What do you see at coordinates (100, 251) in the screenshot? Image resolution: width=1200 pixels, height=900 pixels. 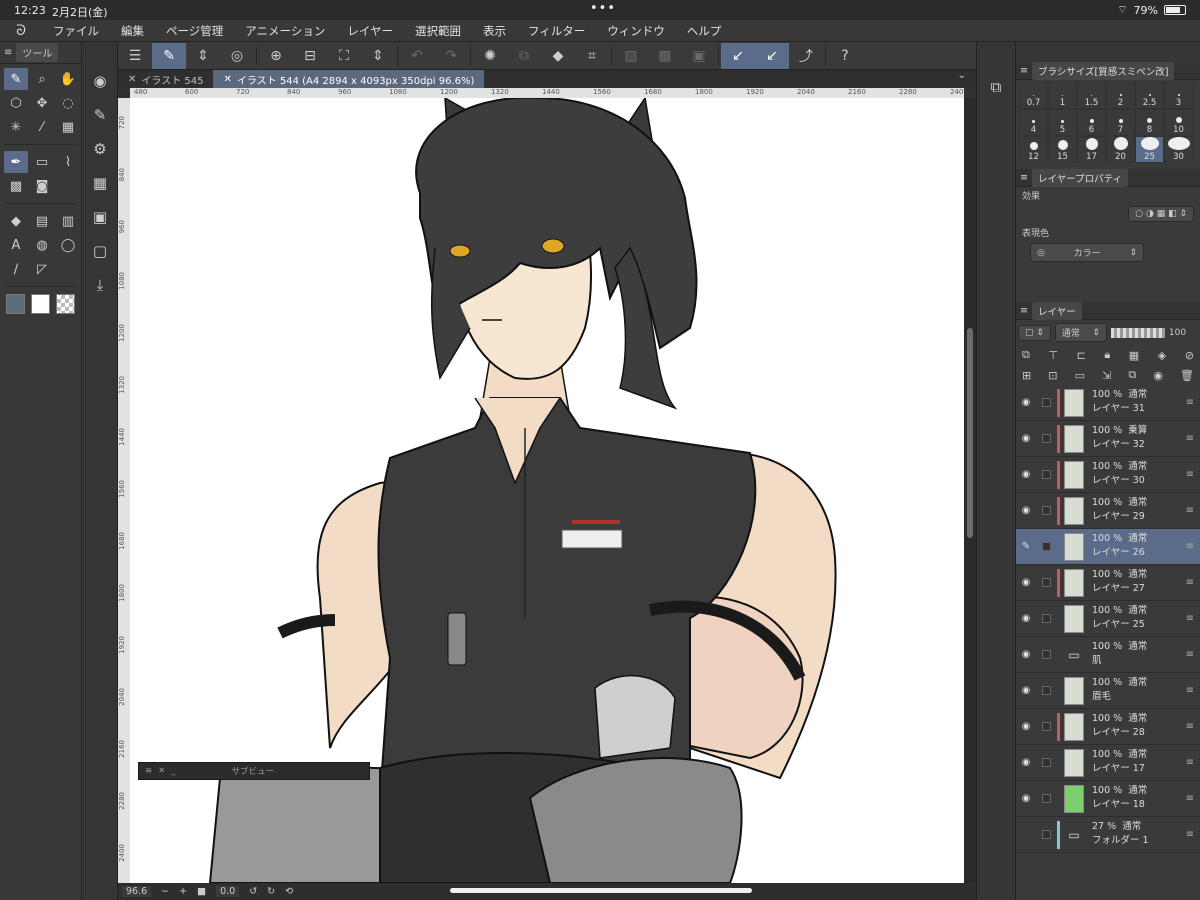 I see `navigator-icon: ▢` at bounding box center [100, 251].